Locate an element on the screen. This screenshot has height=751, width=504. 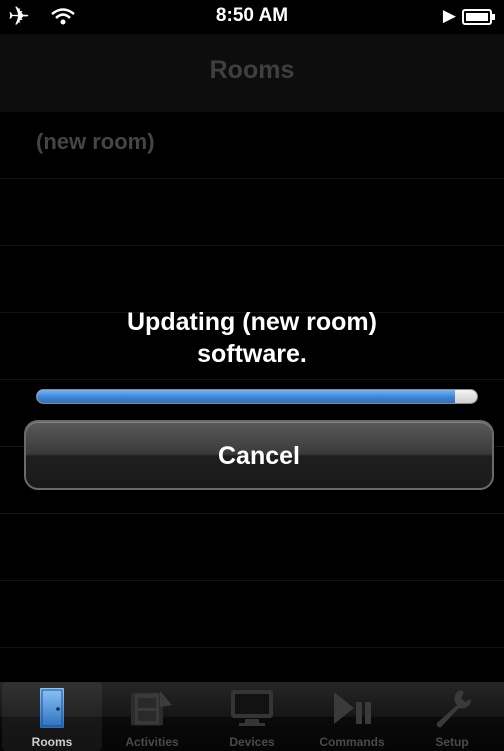
tab-rooms: Rooms is located at coordinates (52, 716).